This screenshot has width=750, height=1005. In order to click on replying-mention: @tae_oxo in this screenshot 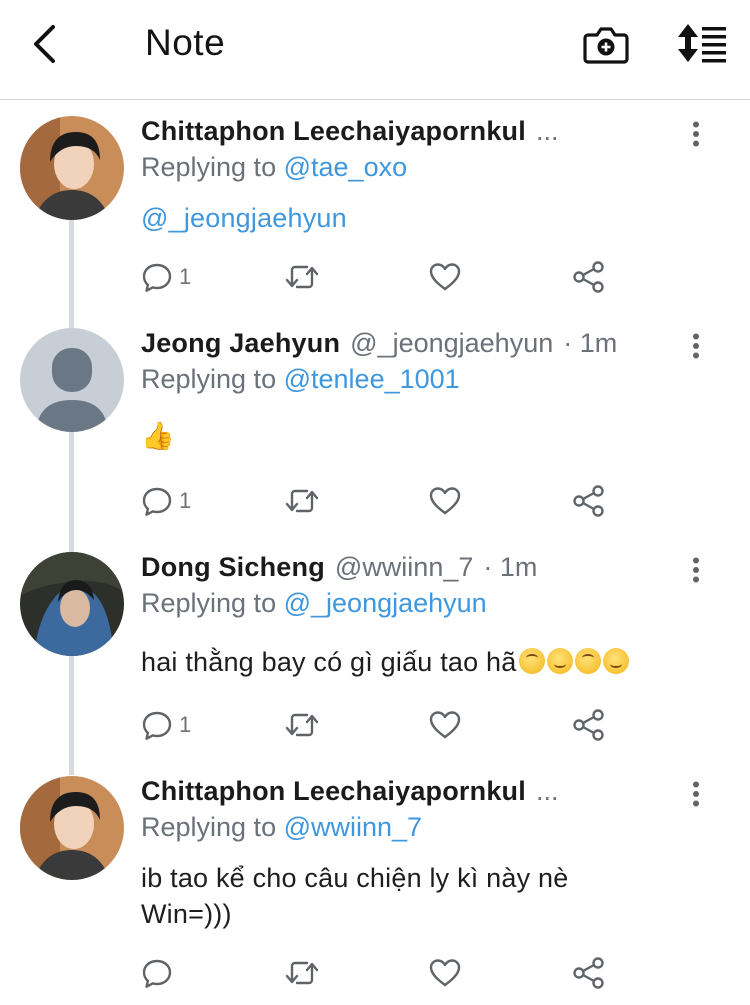, I will do `click(346, 167)`.